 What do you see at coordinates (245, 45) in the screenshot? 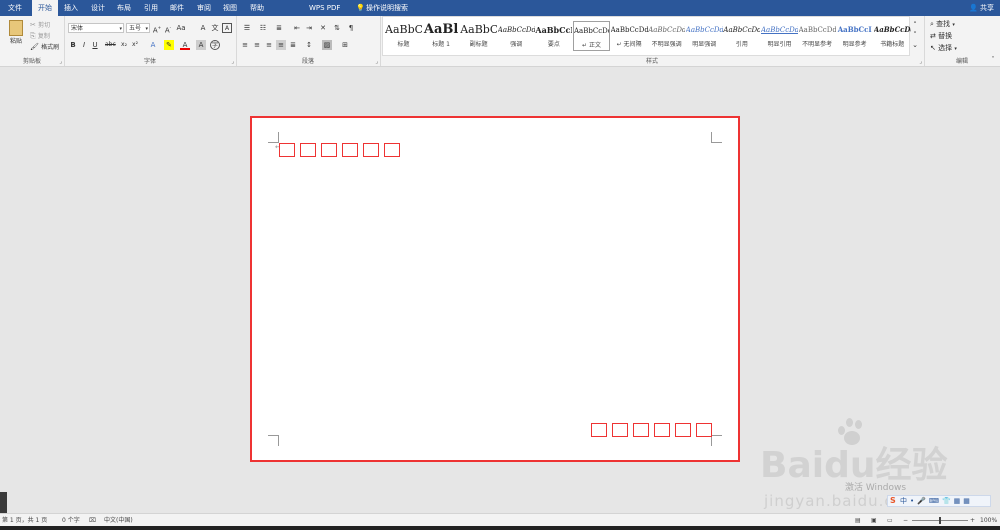
I see `align-left-icon: ≡` at bounding box center [245, 45].